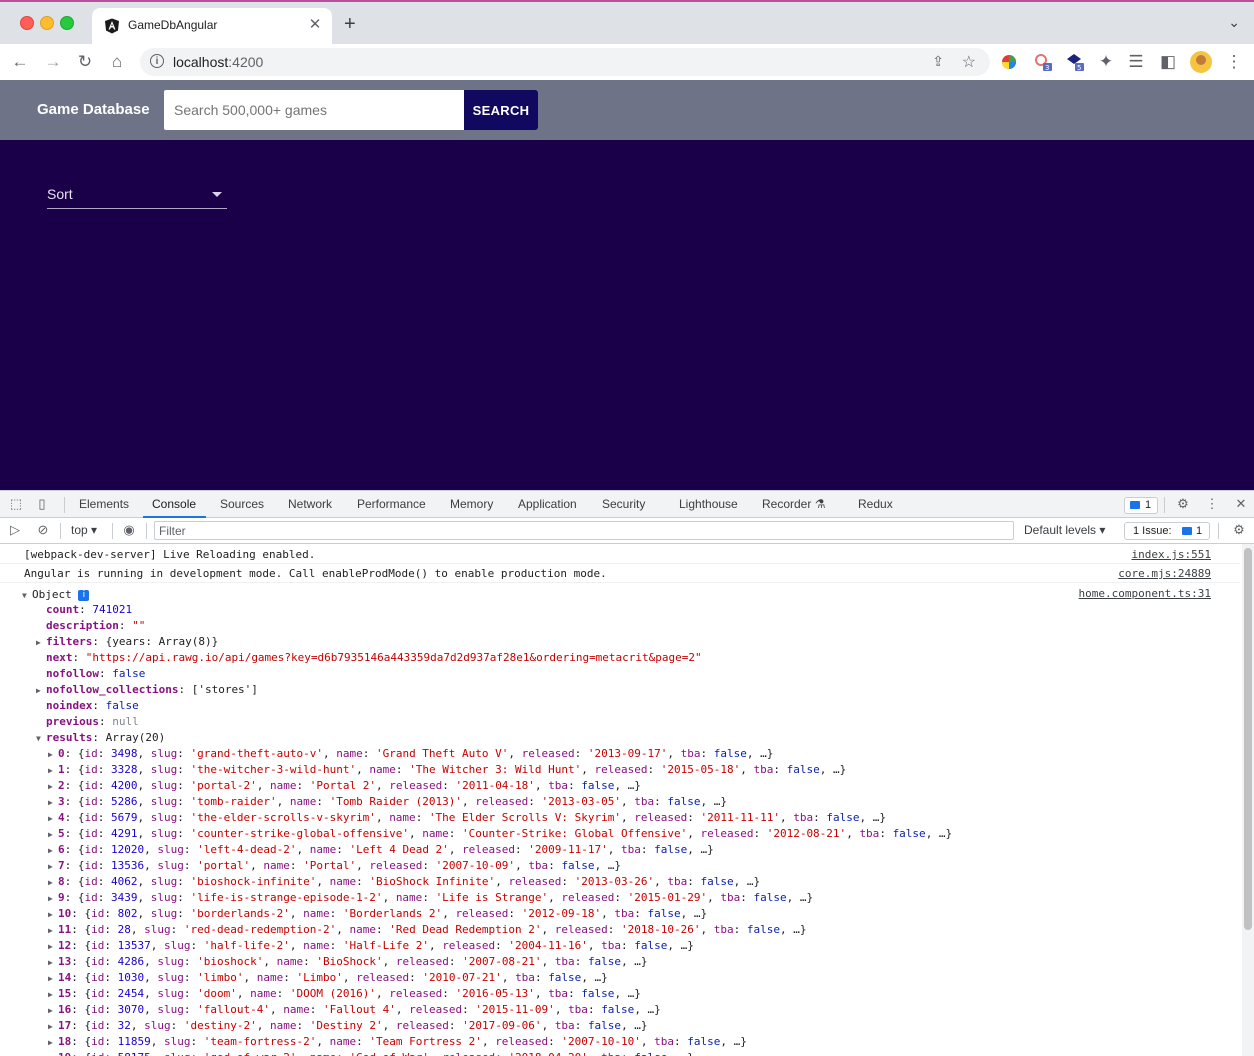 This screenshot has height=1056, width=1254. What do you see at coordinates (969, 62) in the screenshot?
I see `star-icon: ☆` at bounding box center [969, 62].